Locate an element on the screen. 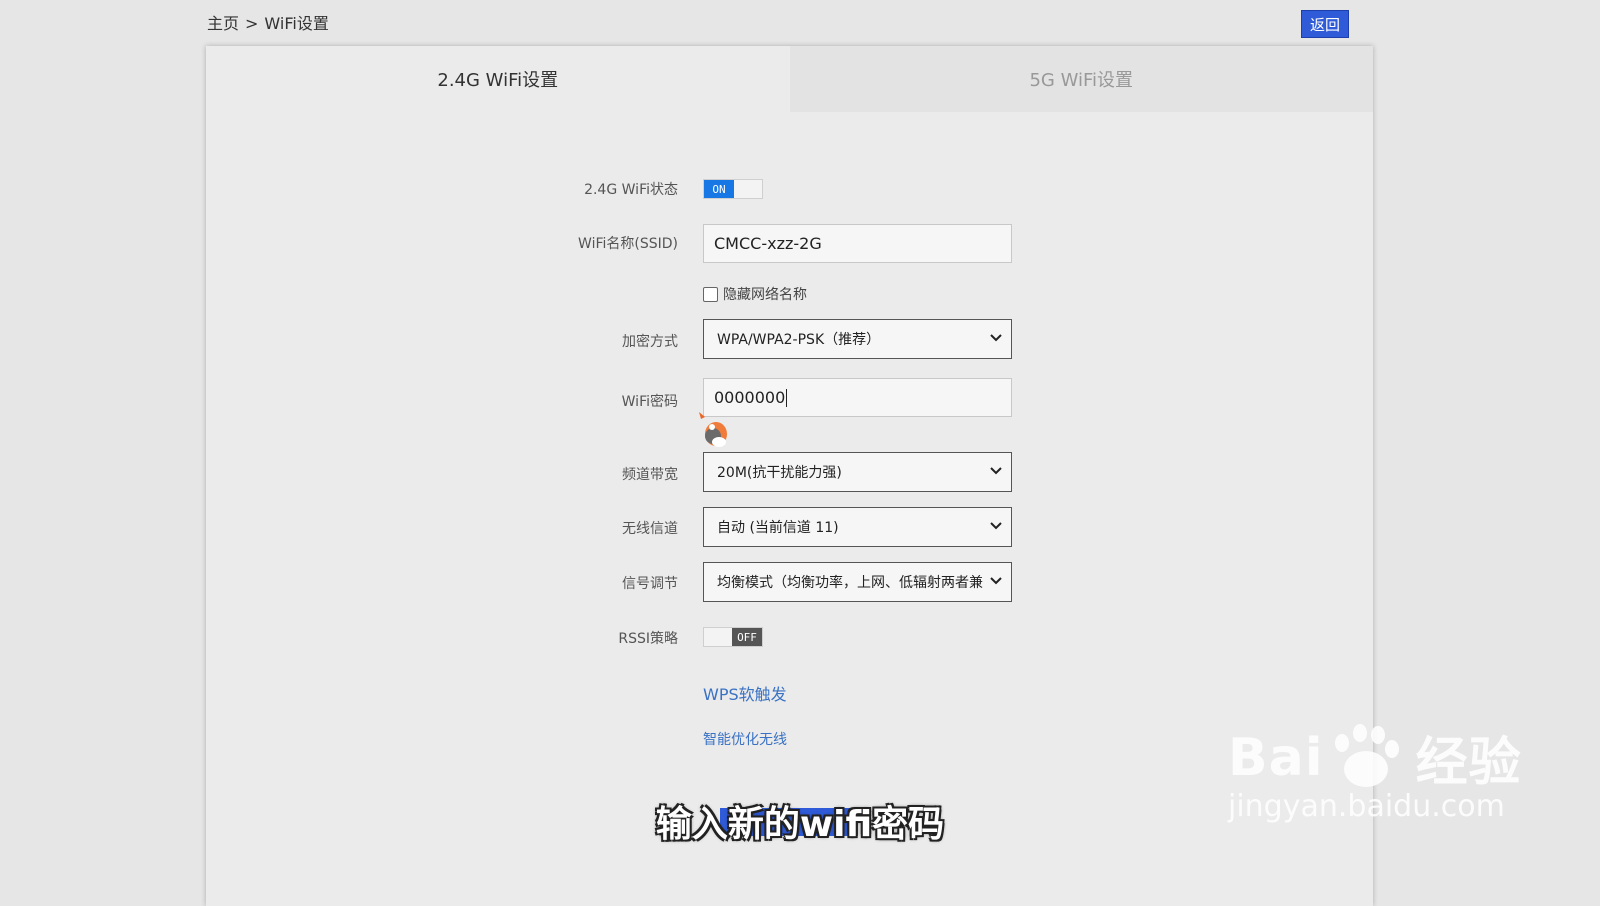 The height and width of the screenshot is (906, 1600). password-value: 0000000 is located at coordinates (750, 397).